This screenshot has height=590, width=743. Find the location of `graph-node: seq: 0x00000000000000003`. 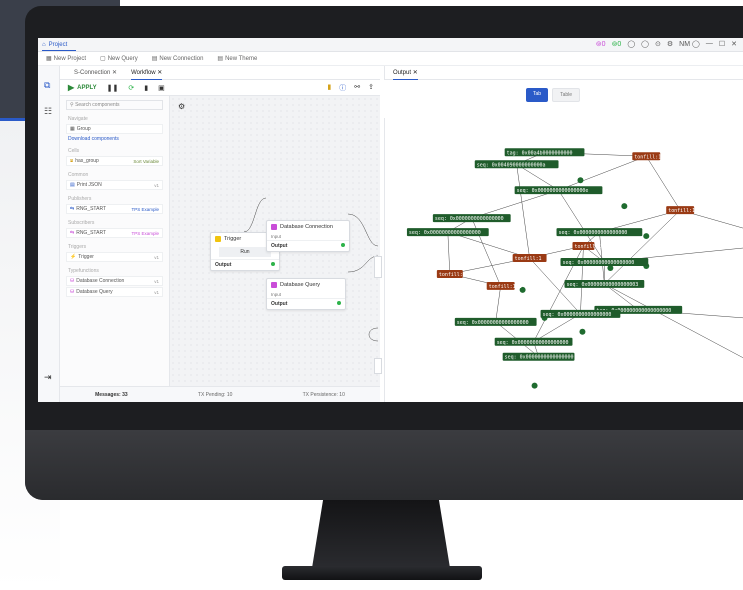

graph-node: seq: 0x00000000000000003 is located at coordinates (604, 283).